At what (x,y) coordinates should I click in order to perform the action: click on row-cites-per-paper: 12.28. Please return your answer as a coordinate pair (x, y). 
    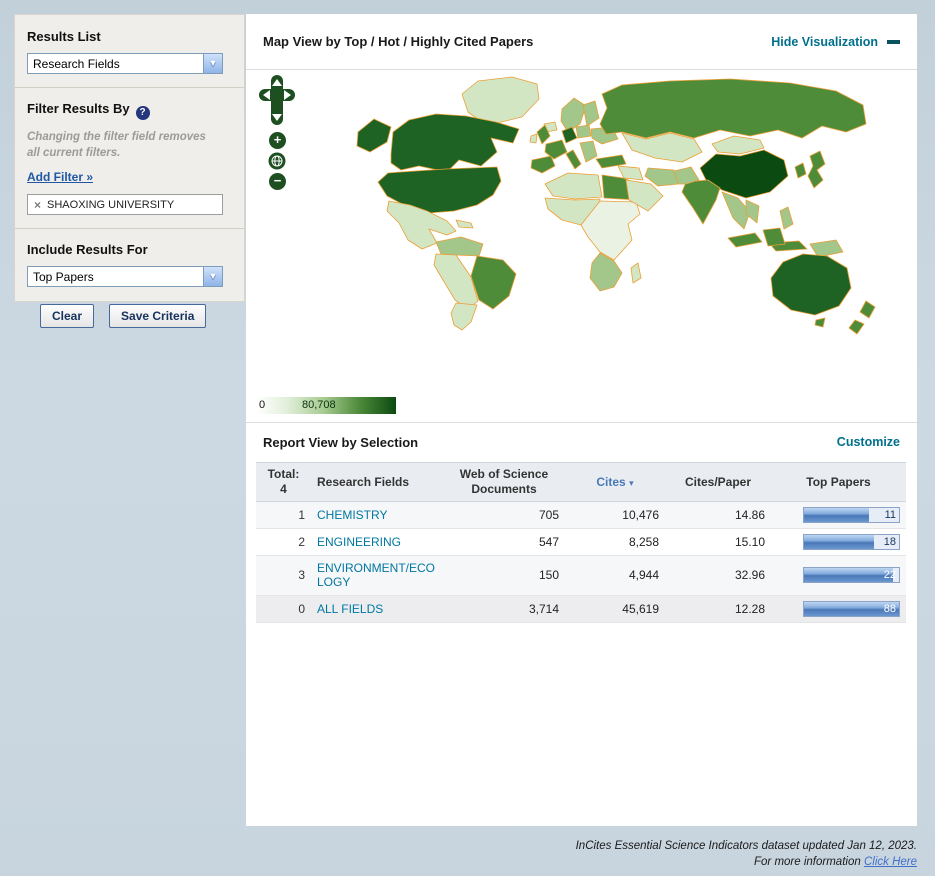
    Looking at the image, I should click on (718, 609).